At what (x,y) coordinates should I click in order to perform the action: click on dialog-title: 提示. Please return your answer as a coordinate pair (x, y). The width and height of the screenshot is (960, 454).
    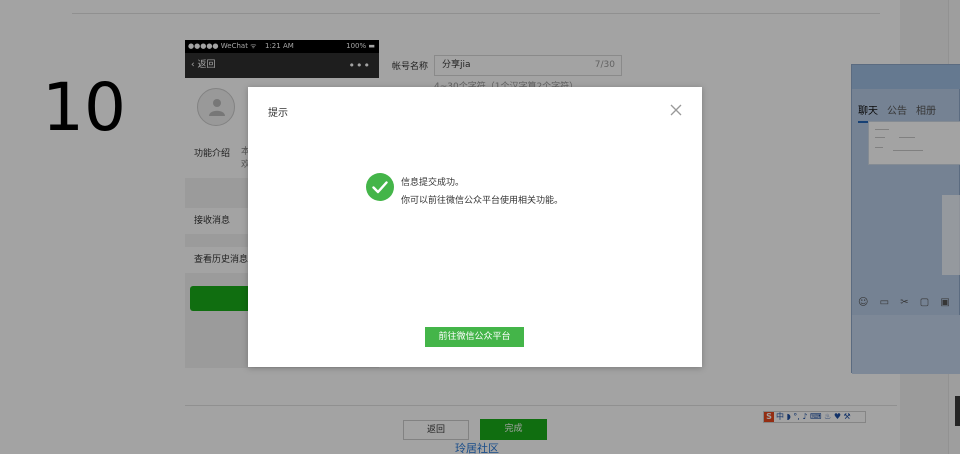
    Looking at the image, I should click on (278, 113).